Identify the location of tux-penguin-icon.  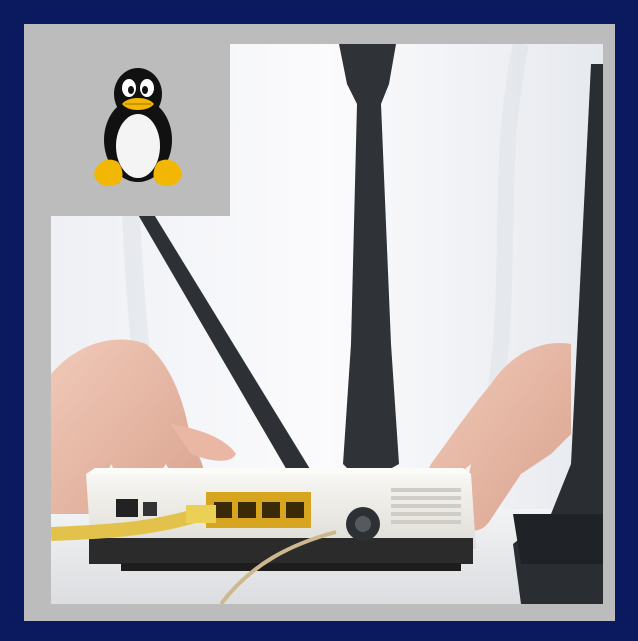
(138, 127).